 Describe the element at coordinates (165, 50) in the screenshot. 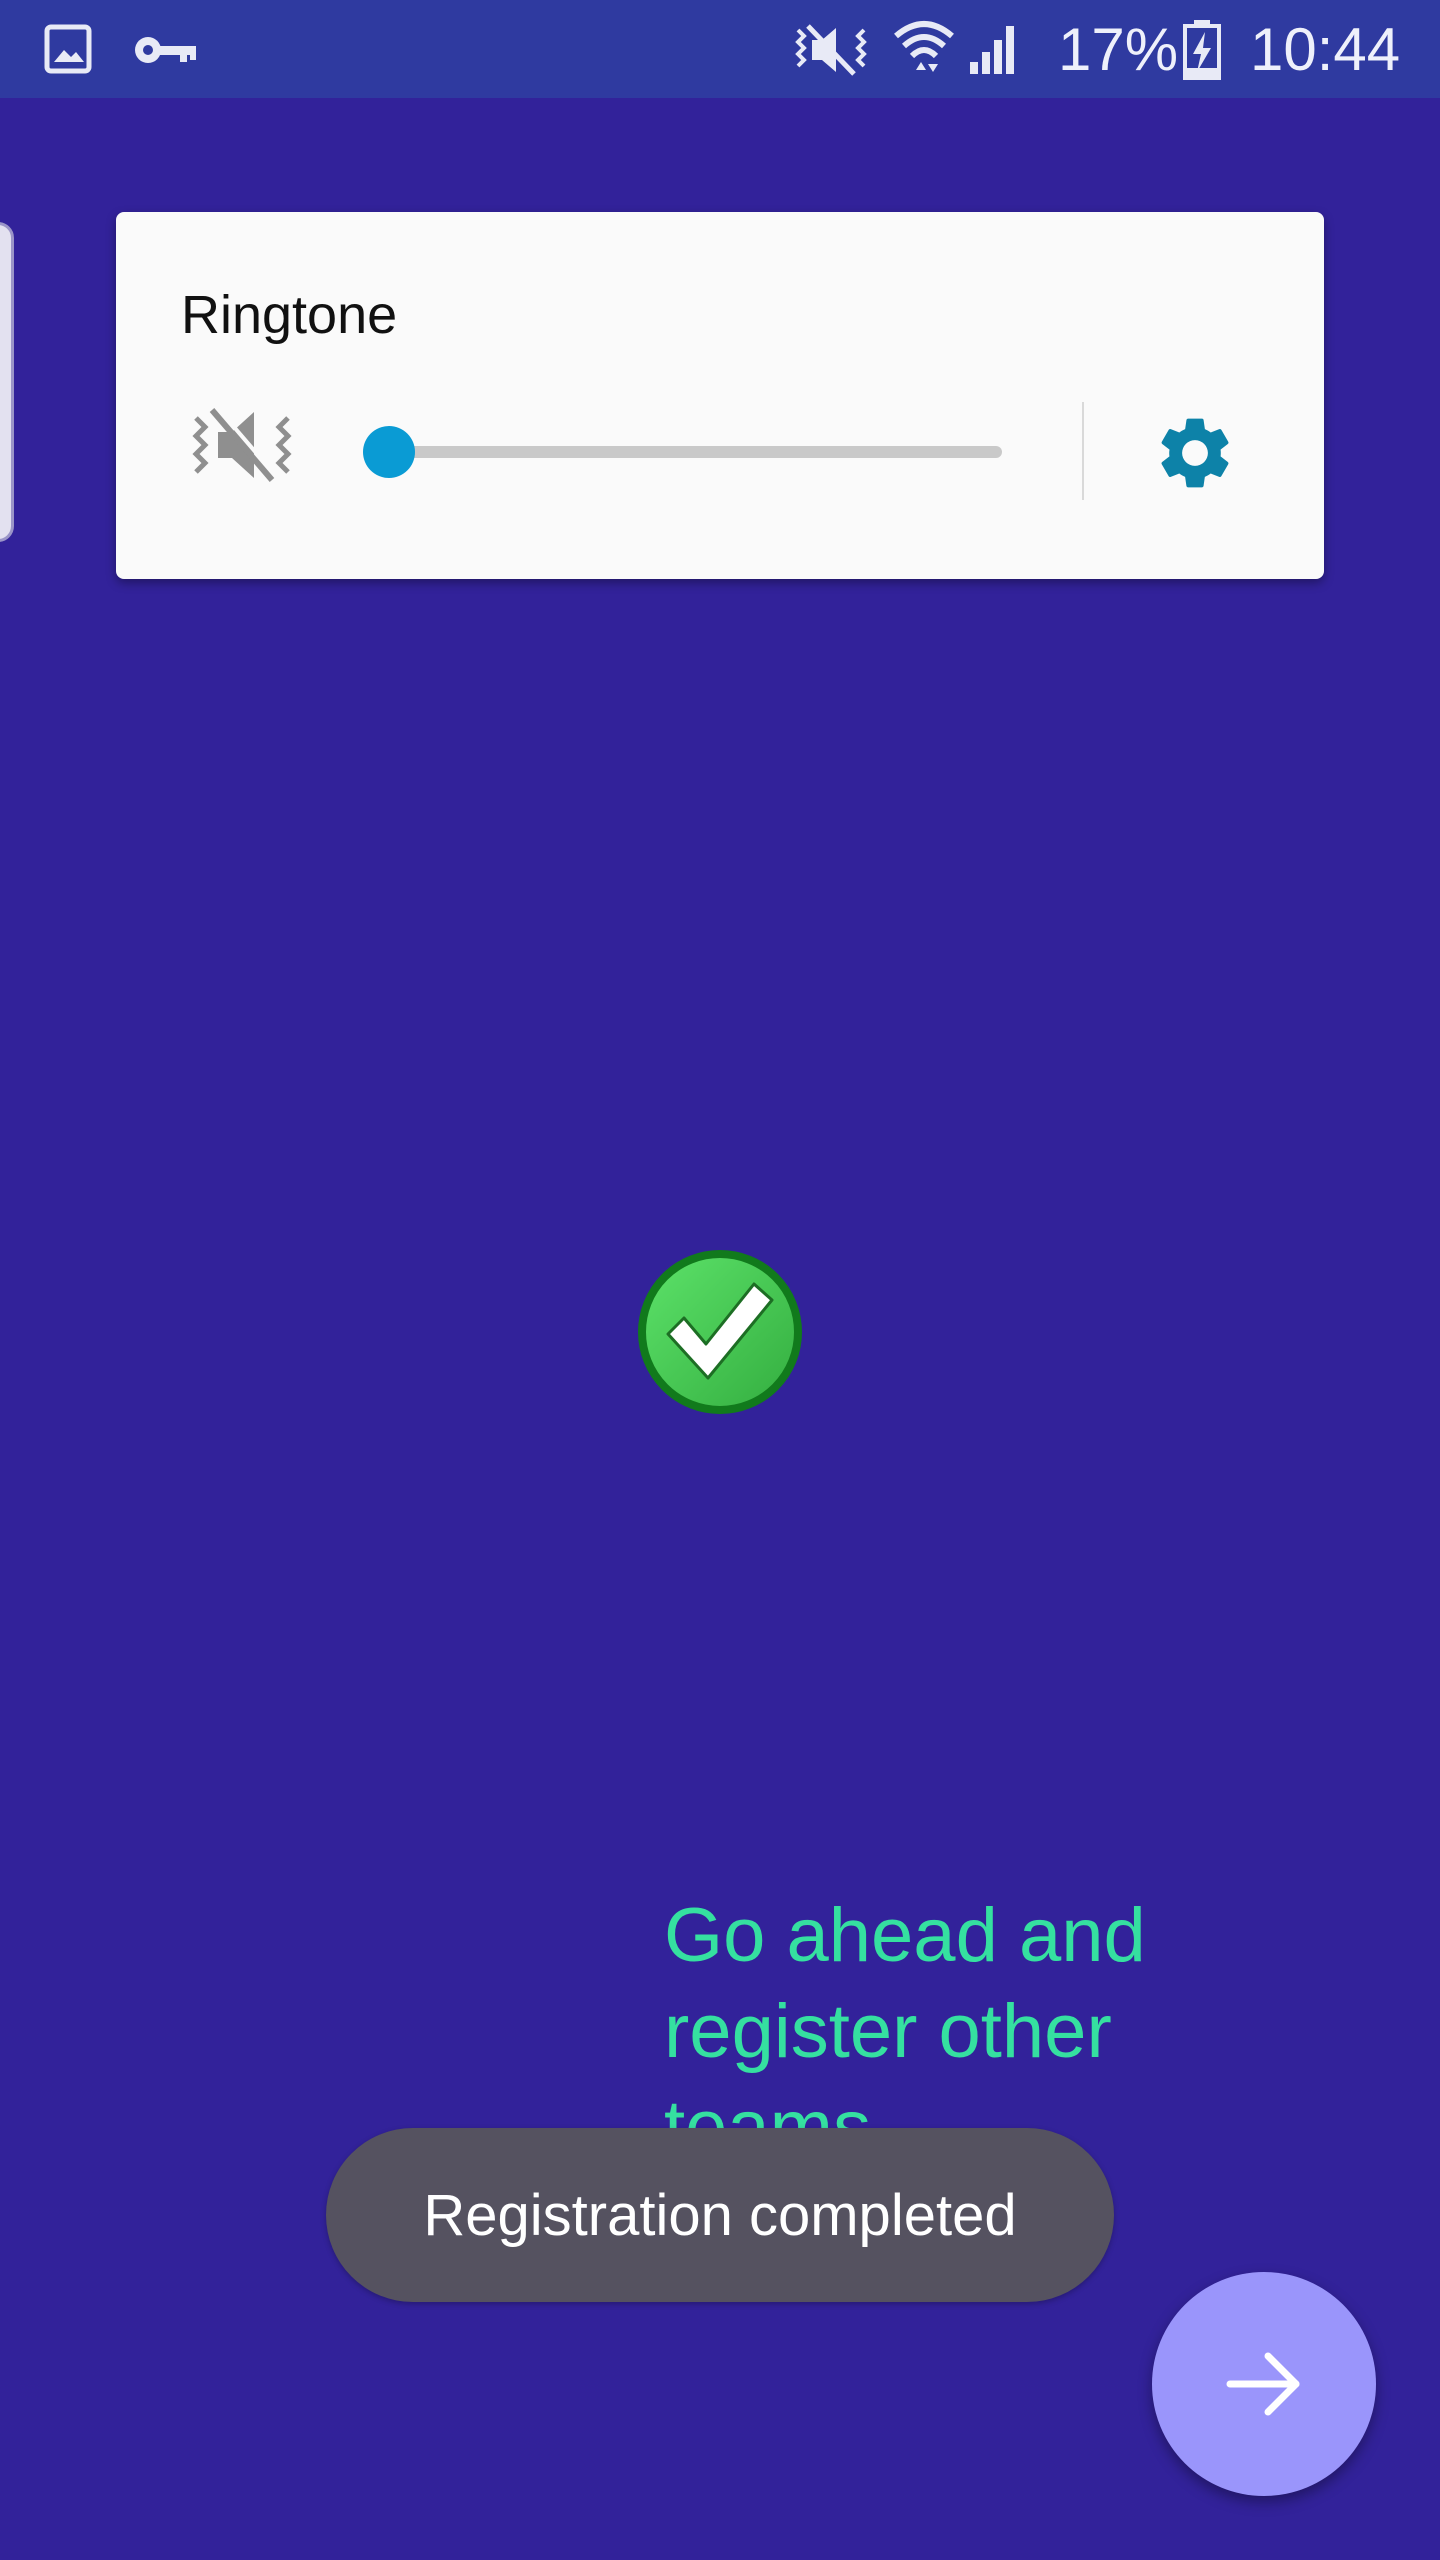

I see `vpn-key-icon` at that location.